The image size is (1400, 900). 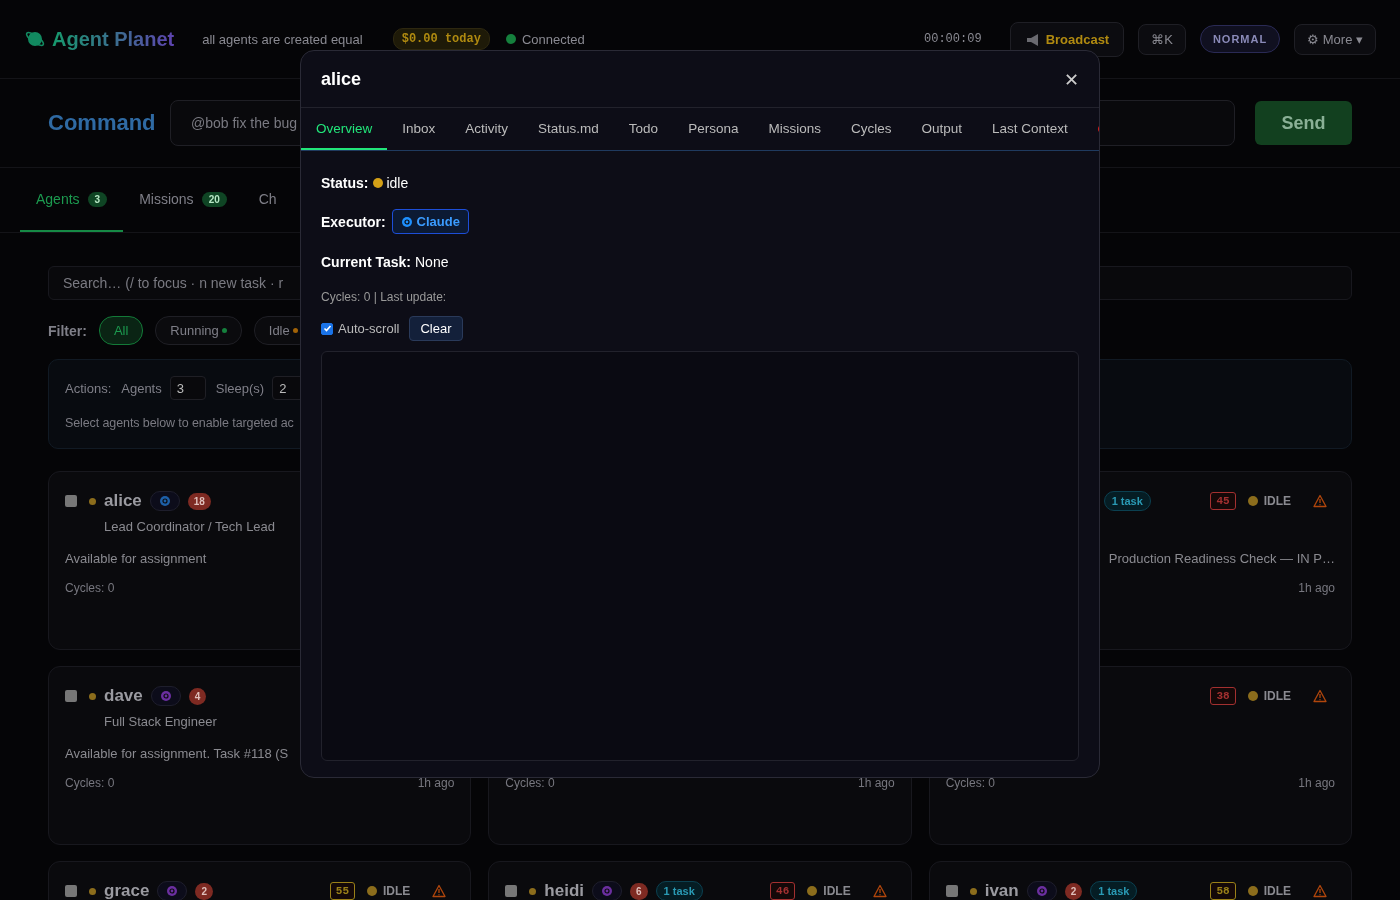 I want to click on agent-name: heidi, so click(x=564, y=890).